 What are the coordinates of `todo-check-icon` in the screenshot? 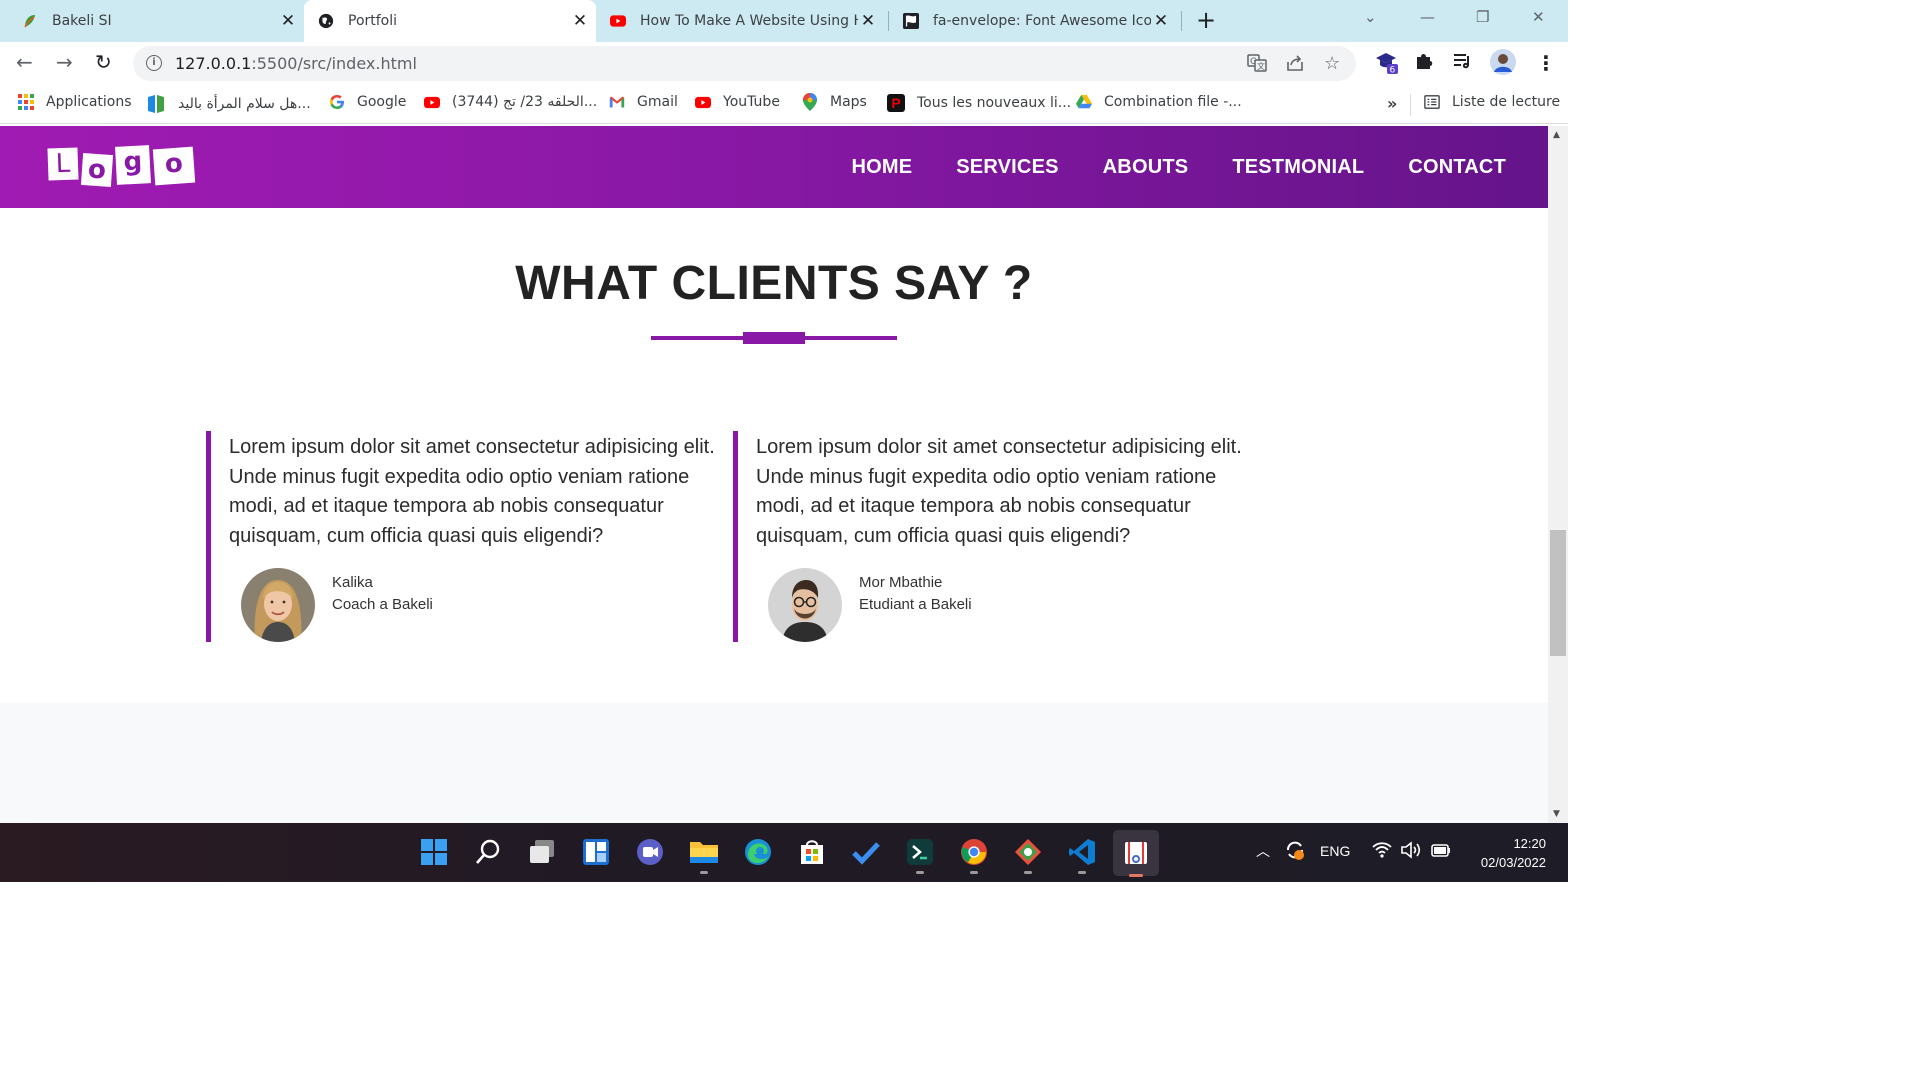 It's located at (866, 852).